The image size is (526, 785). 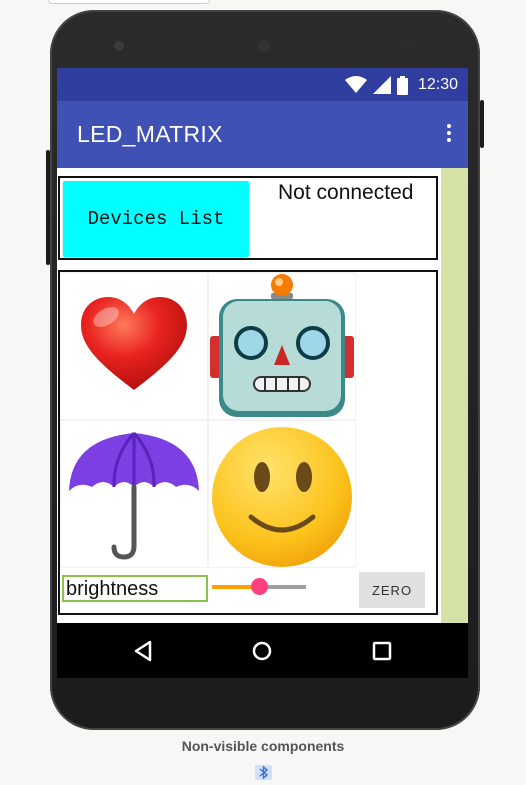 I want to click on battery-icon, so click(x=402, y=85).